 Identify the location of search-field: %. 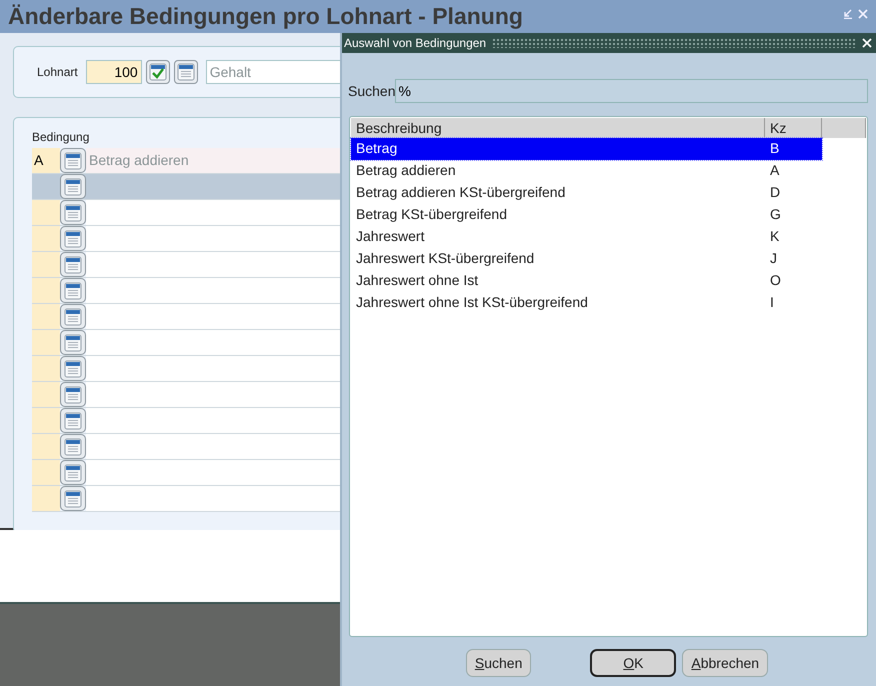
(631, 91).